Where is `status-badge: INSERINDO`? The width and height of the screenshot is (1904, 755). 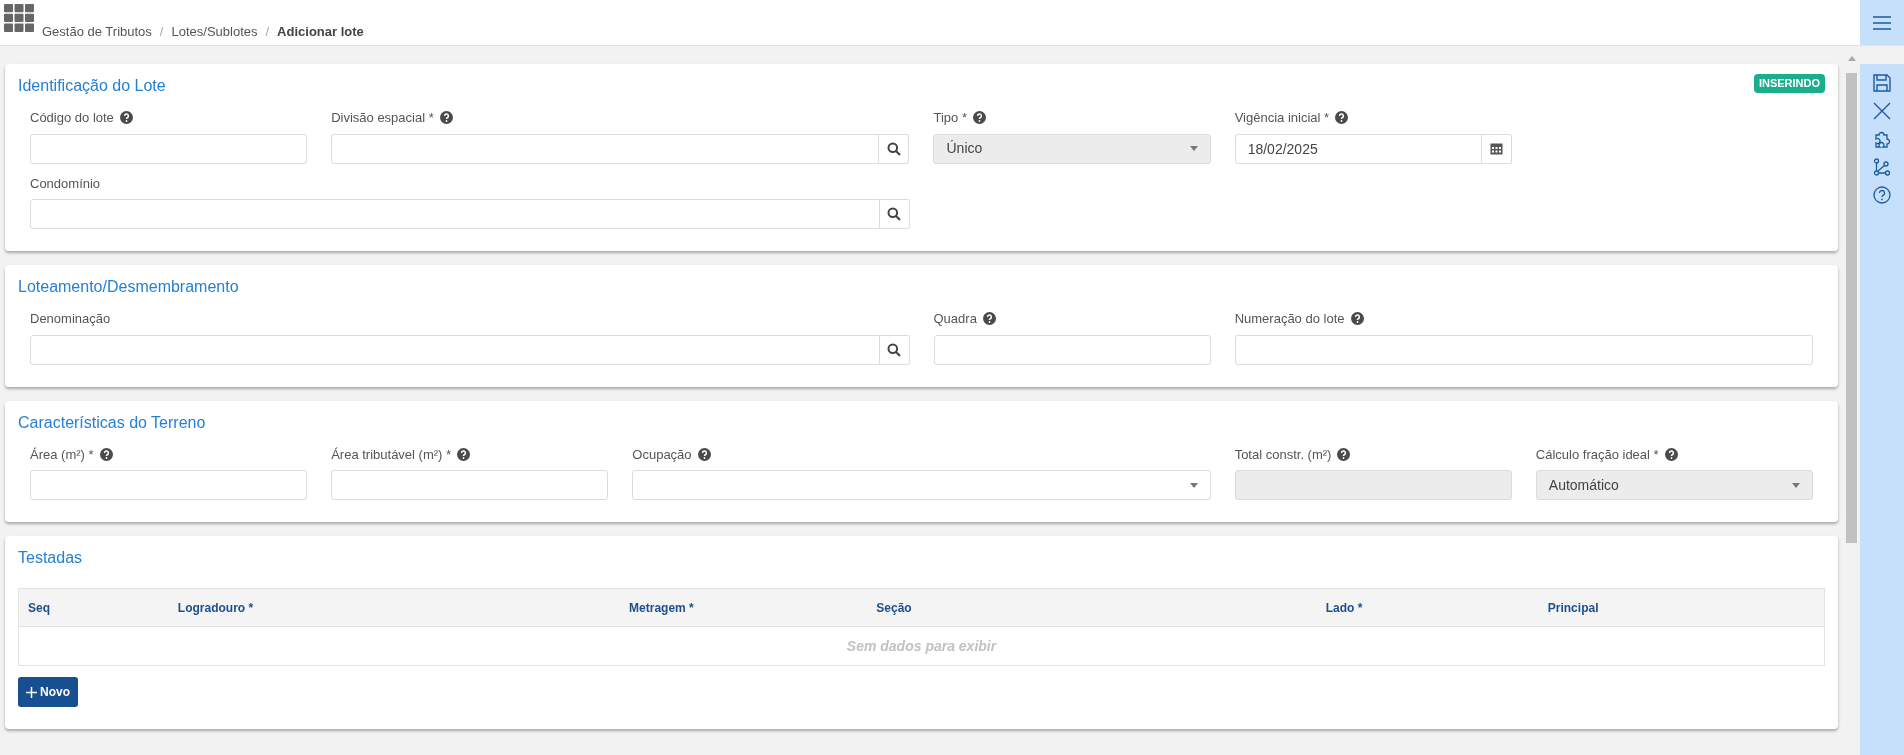 status-badge: INSERINDO is located at coordinates (1789, 83).